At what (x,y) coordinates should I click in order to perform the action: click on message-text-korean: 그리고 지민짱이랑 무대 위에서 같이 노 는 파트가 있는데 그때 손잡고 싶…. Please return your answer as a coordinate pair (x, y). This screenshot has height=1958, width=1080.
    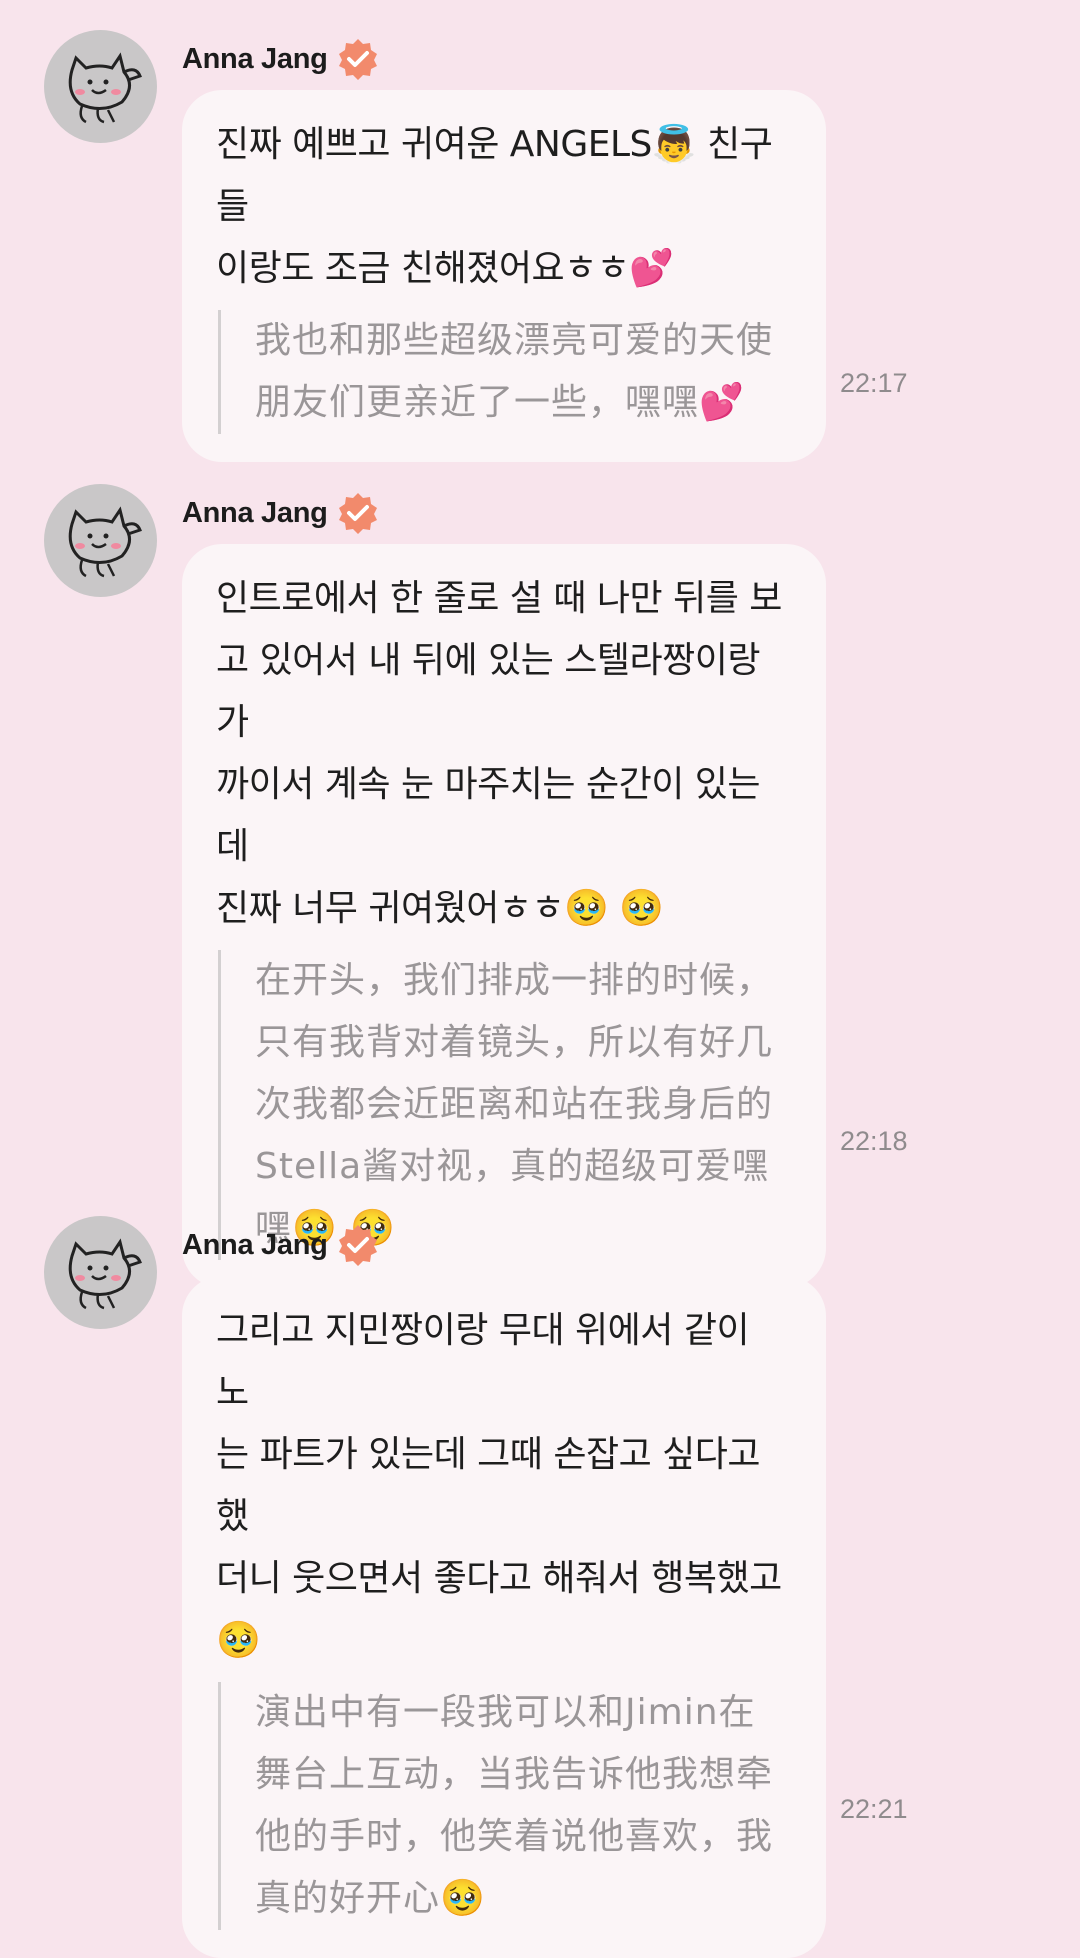
    Looking at the image, I should click on (499, 1485).